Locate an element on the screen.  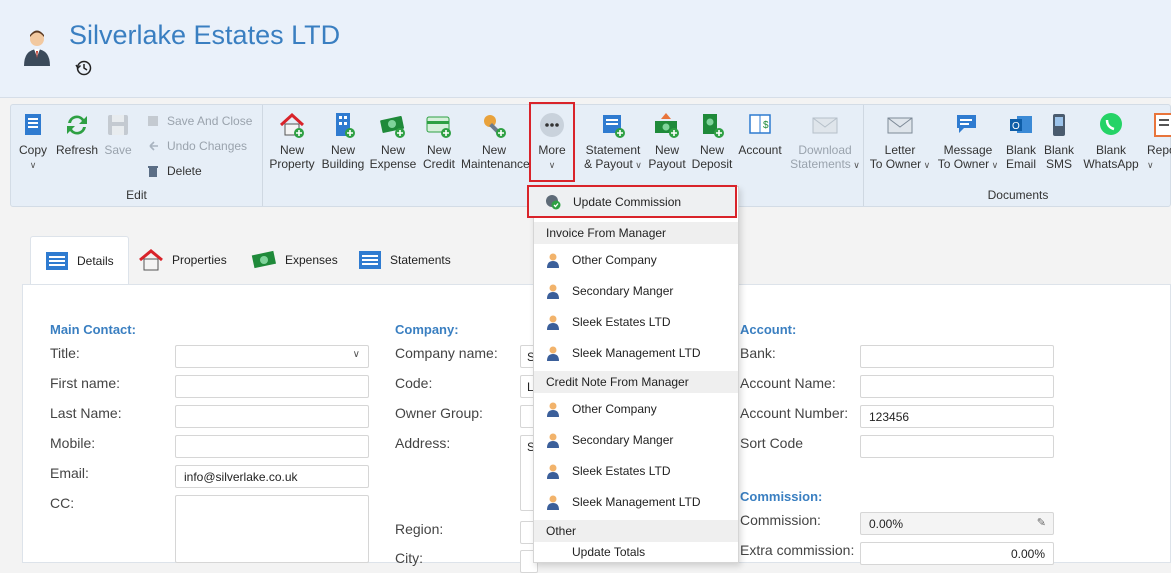
tab-details: Details is located at coordinates (79, 260).